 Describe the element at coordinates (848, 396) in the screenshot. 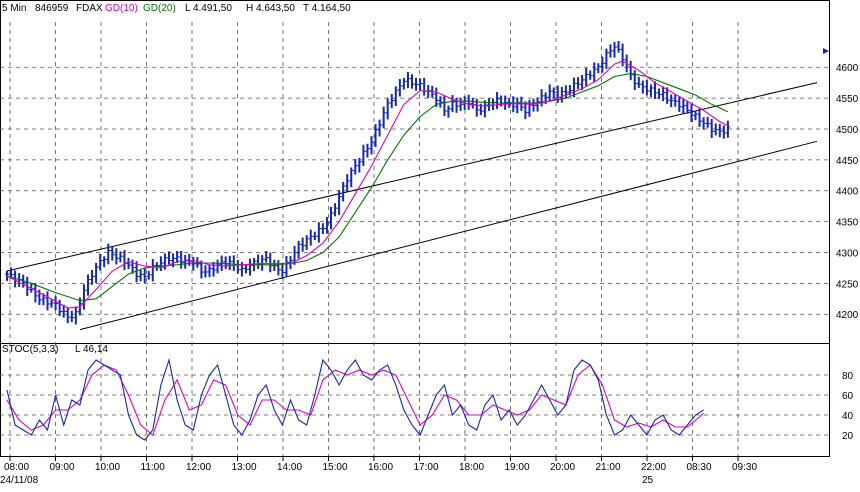

I see `stoch-tick-label: 60` at that location.